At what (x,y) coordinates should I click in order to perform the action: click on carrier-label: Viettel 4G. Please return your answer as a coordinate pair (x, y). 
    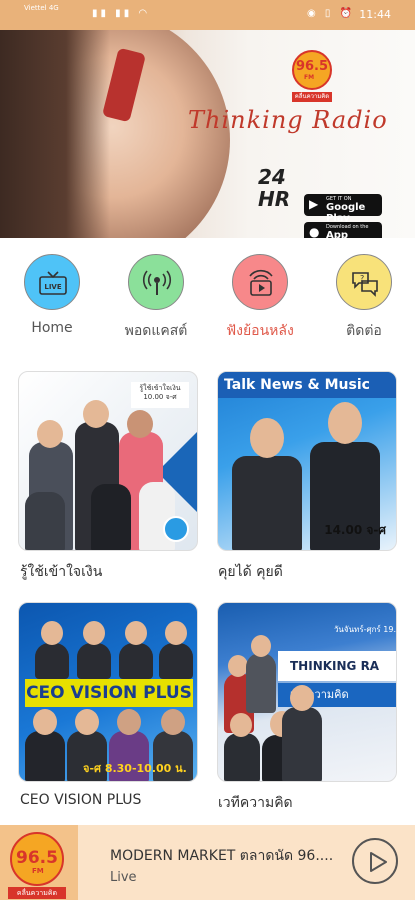
    Looking at the image, I should click on (41, 8).